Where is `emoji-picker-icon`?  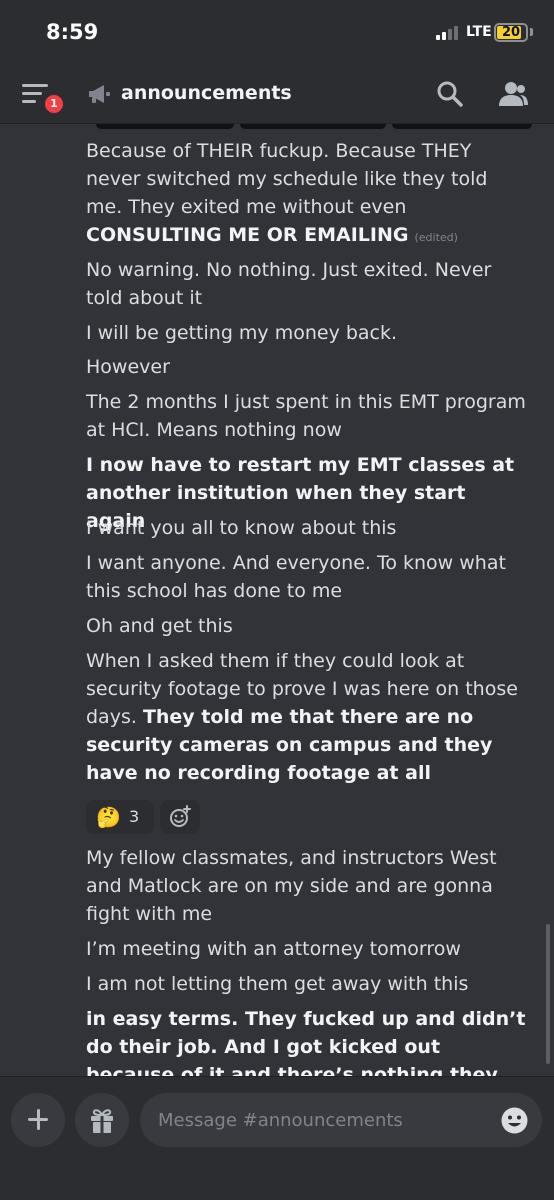
emoji-picker-icon is located at coordinates (514, 1120).